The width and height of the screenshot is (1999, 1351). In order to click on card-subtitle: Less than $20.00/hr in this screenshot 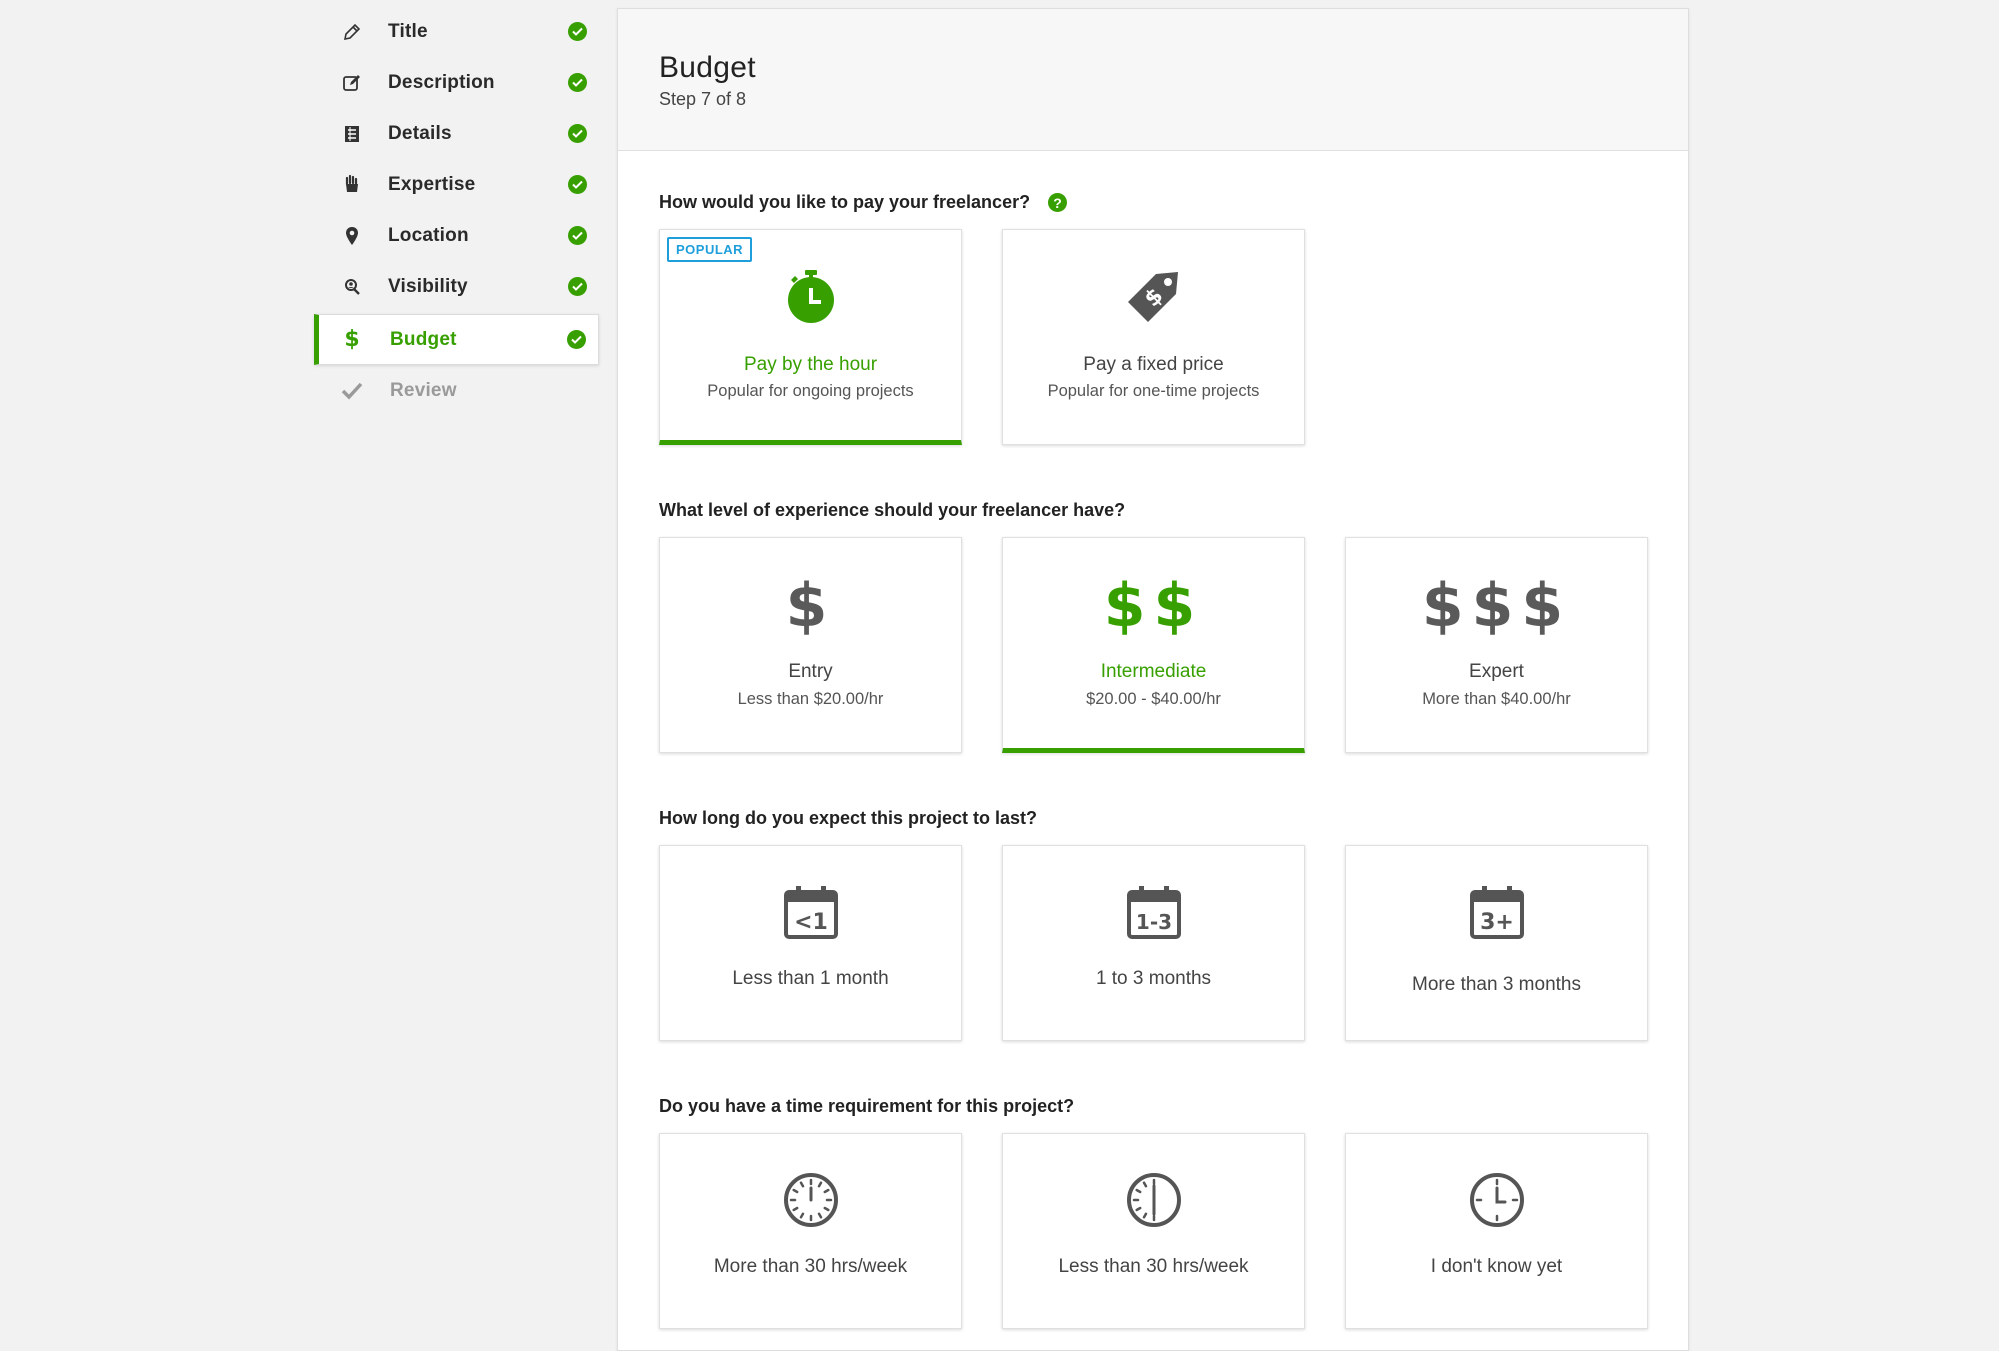, I will do `click(810, 699)`.